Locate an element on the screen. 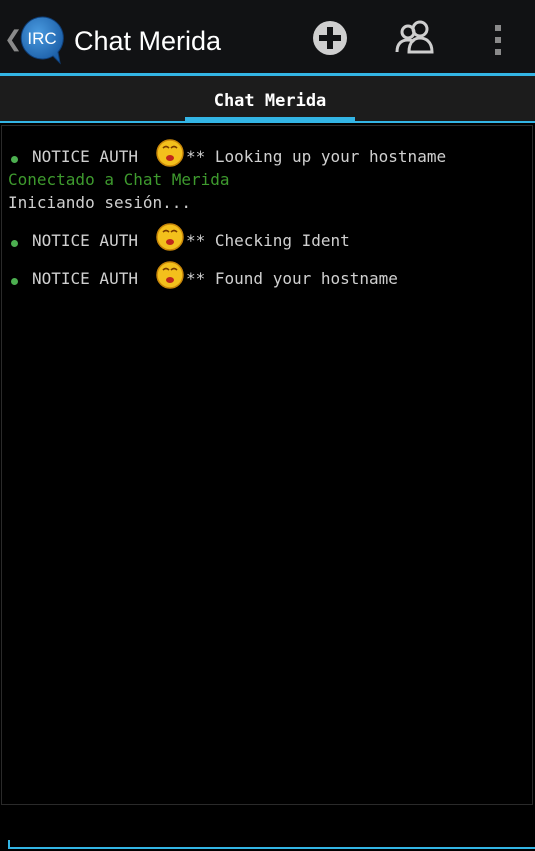  add-icon is located at coordinates (330, 38).